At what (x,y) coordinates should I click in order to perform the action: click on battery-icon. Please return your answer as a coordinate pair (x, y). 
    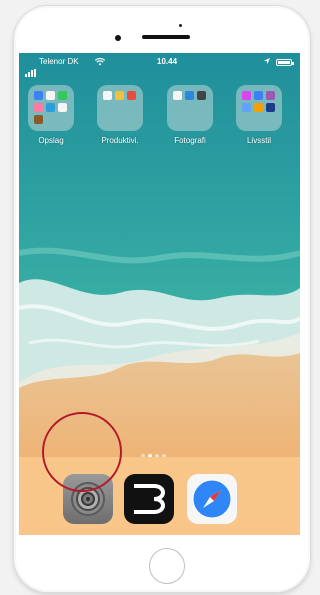
    Looking at the image, I should click on (285, 62).